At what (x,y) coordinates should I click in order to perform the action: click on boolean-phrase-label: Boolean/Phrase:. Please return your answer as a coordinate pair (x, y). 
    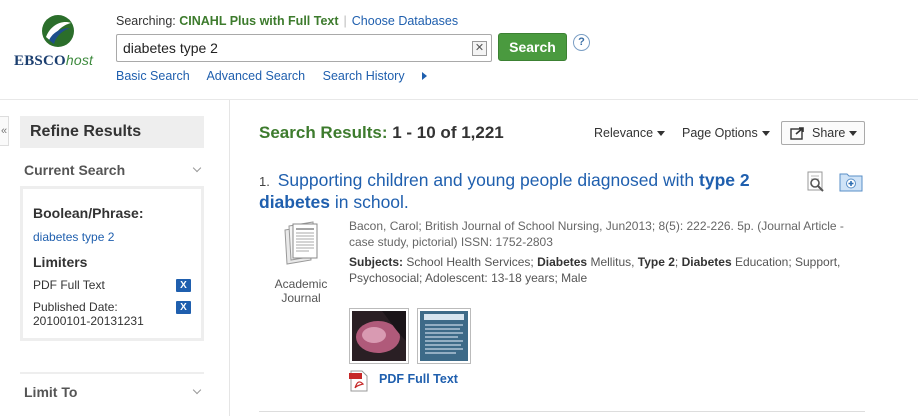
    Looking at the image, I should click on (88, 213).